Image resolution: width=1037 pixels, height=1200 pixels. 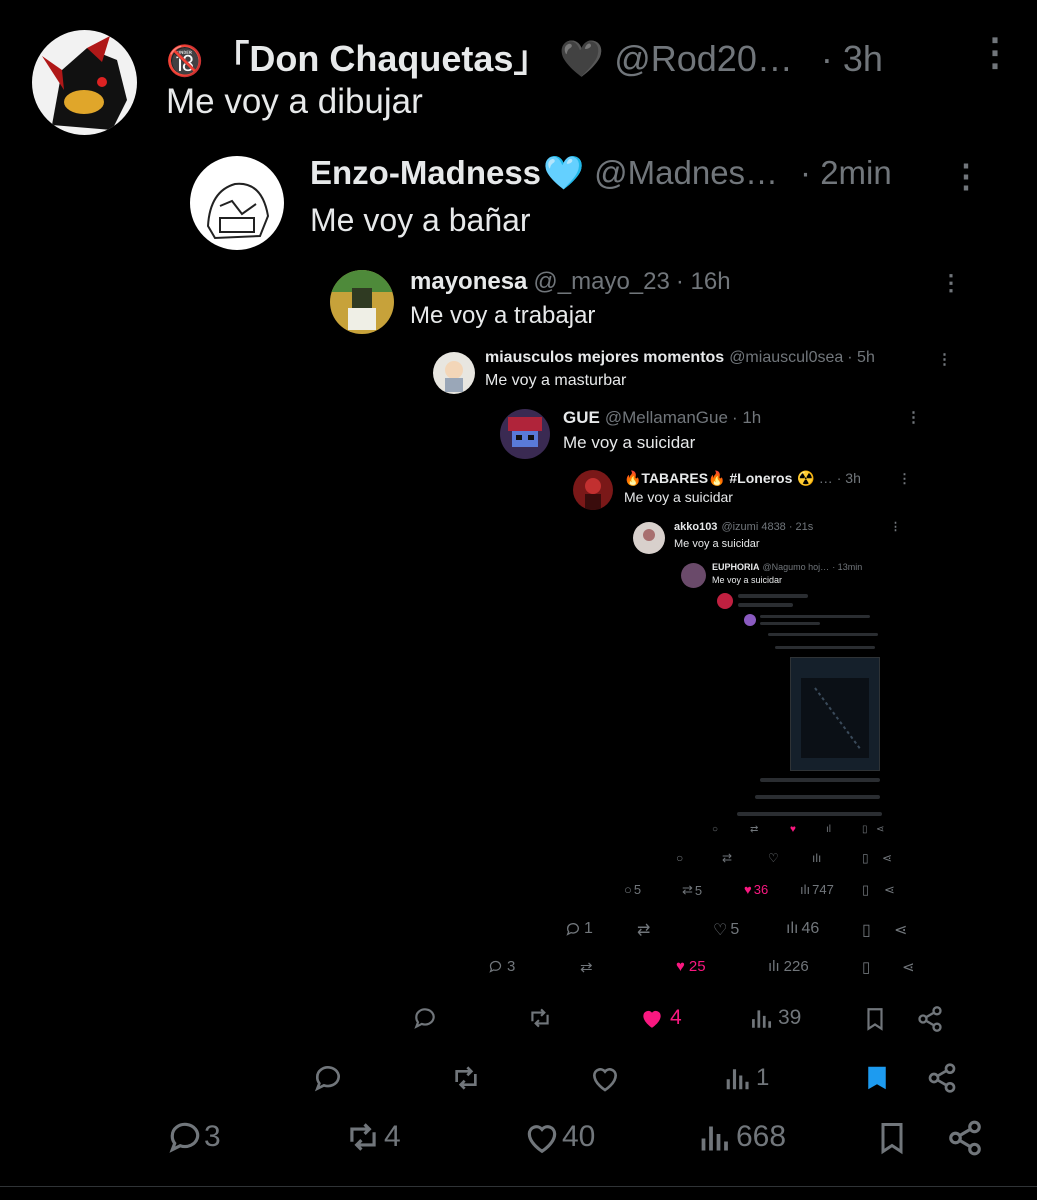 I want to click on repost-icon, so click(x=540, y=1018).